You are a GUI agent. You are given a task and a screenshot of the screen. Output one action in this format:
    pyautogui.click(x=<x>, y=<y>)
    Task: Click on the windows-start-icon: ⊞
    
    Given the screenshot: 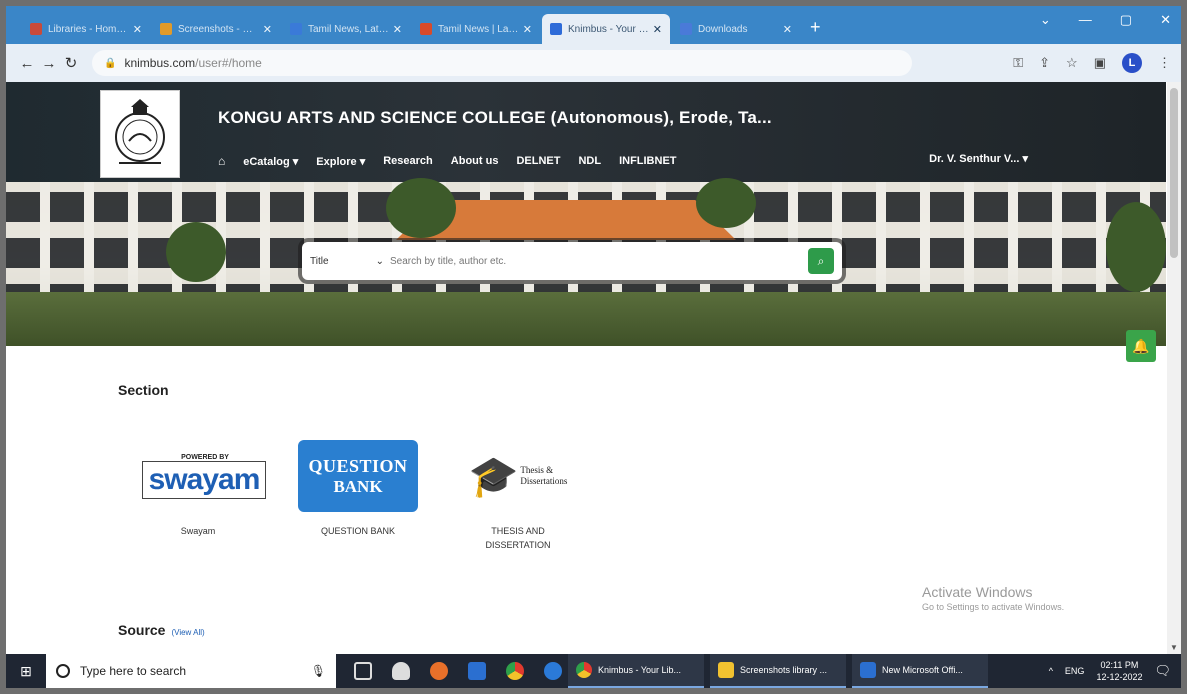 What is the action you would take?
    pyautogui.click(x=26, y=671)
    